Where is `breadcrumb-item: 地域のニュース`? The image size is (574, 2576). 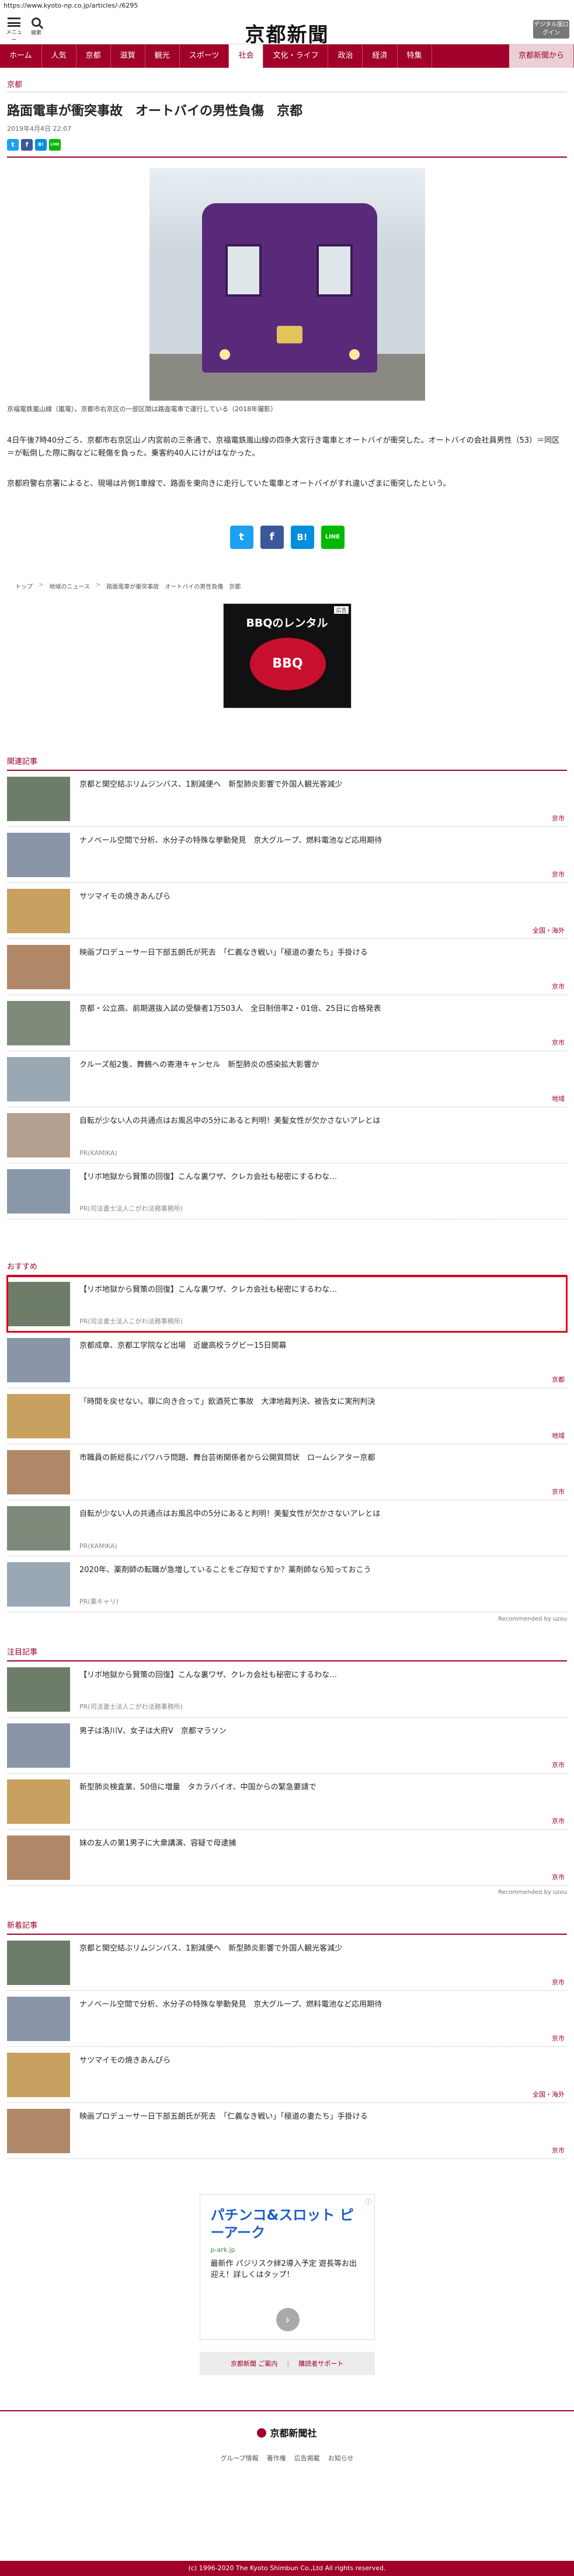
breadcrumb-item: 地域のニュース is located at coordinates (69, 586).